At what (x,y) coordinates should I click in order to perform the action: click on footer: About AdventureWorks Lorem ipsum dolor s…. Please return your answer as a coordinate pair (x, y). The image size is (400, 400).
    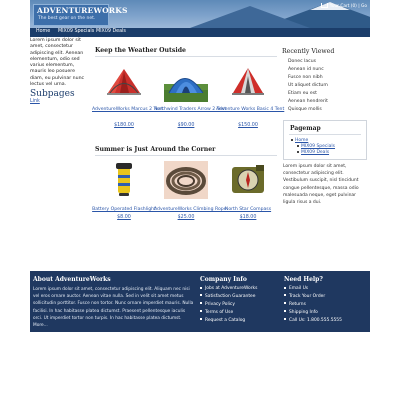
    Looking at the image, I should click on (200, 301).